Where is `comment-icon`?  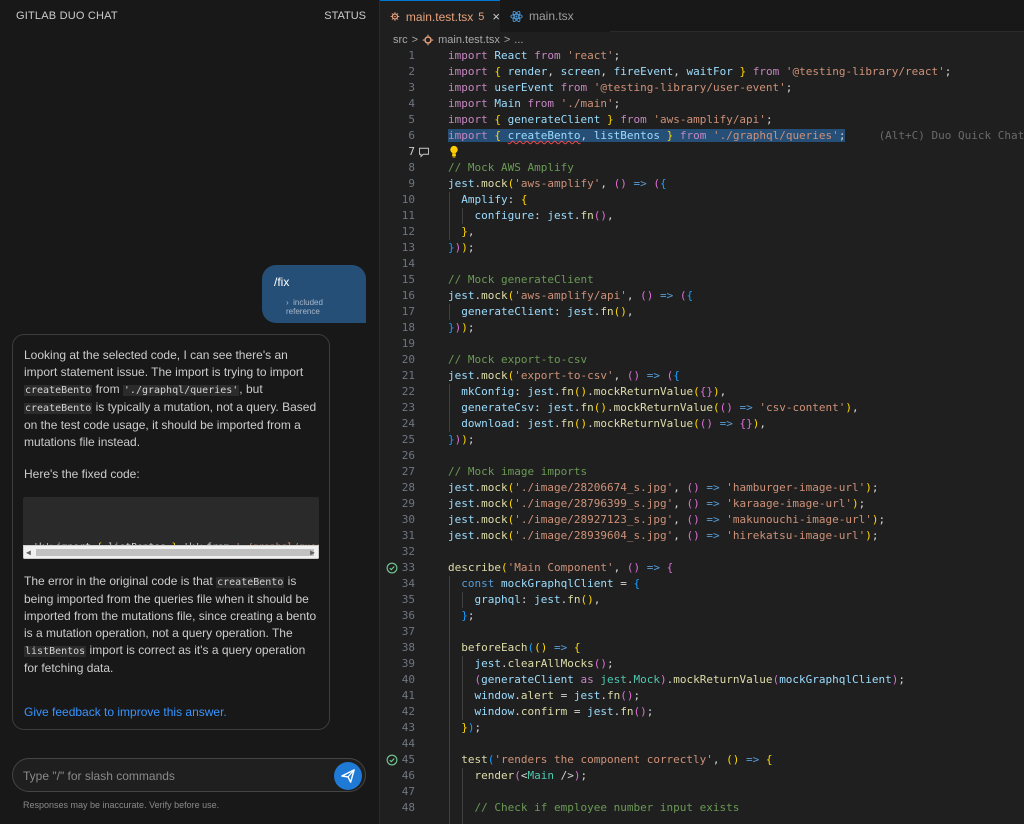
comment-icon is located at coordinates (424, 152).